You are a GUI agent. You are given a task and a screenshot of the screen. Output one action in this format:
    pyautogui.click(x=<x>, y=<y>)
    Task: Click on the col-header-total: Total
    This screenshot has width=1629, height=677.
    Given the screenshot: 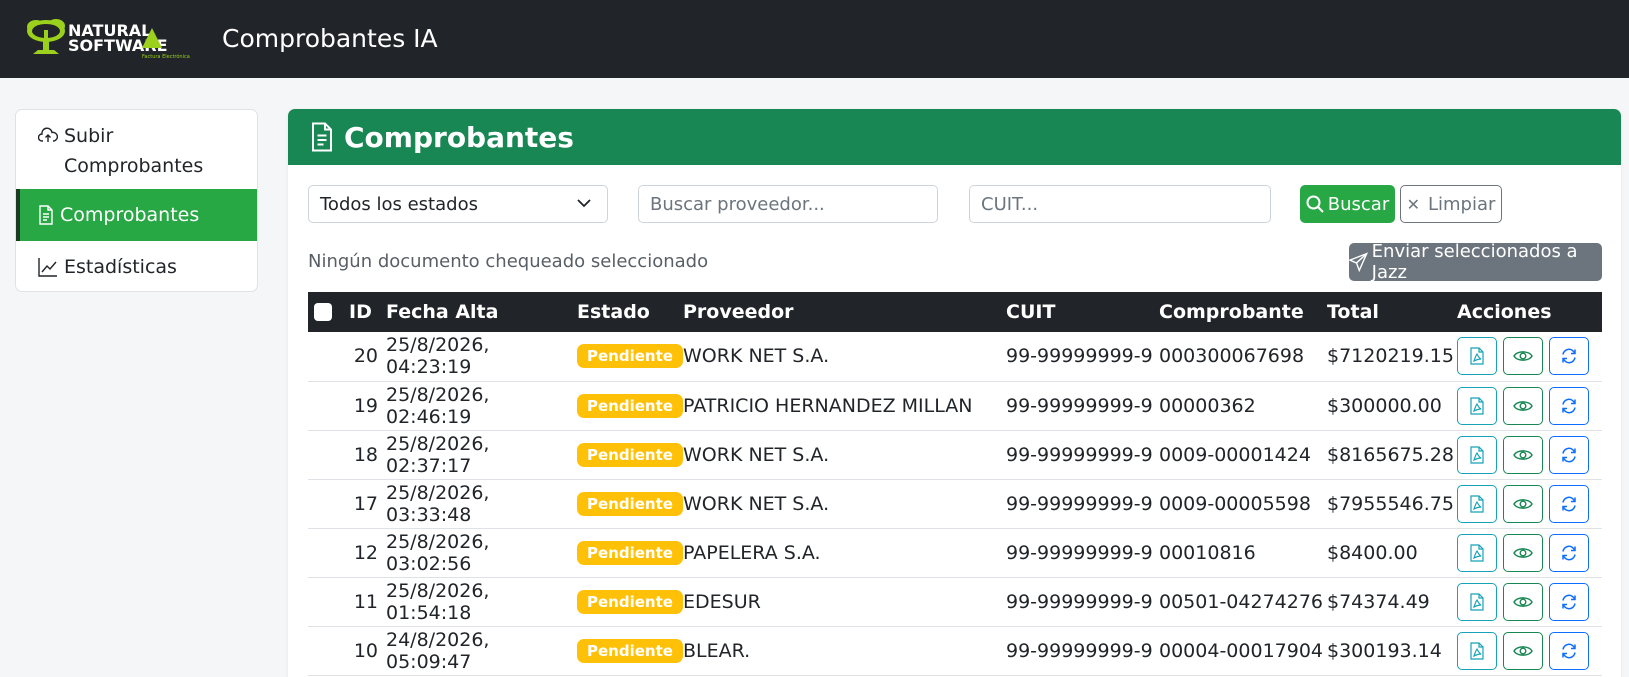 What is the action you would take?
    pyautogui.click(x=1392, y=312)
    